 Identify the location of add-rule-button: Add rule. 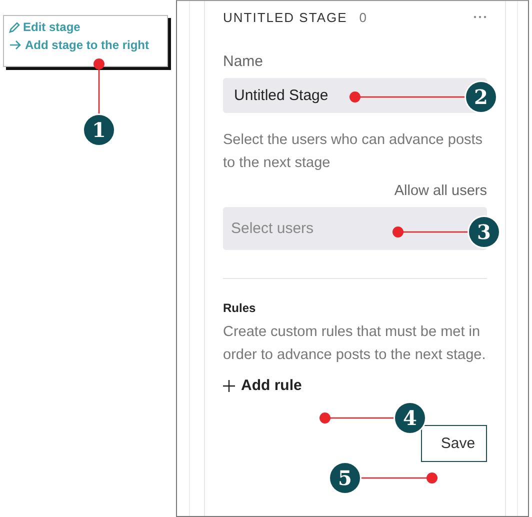
(262, 385).